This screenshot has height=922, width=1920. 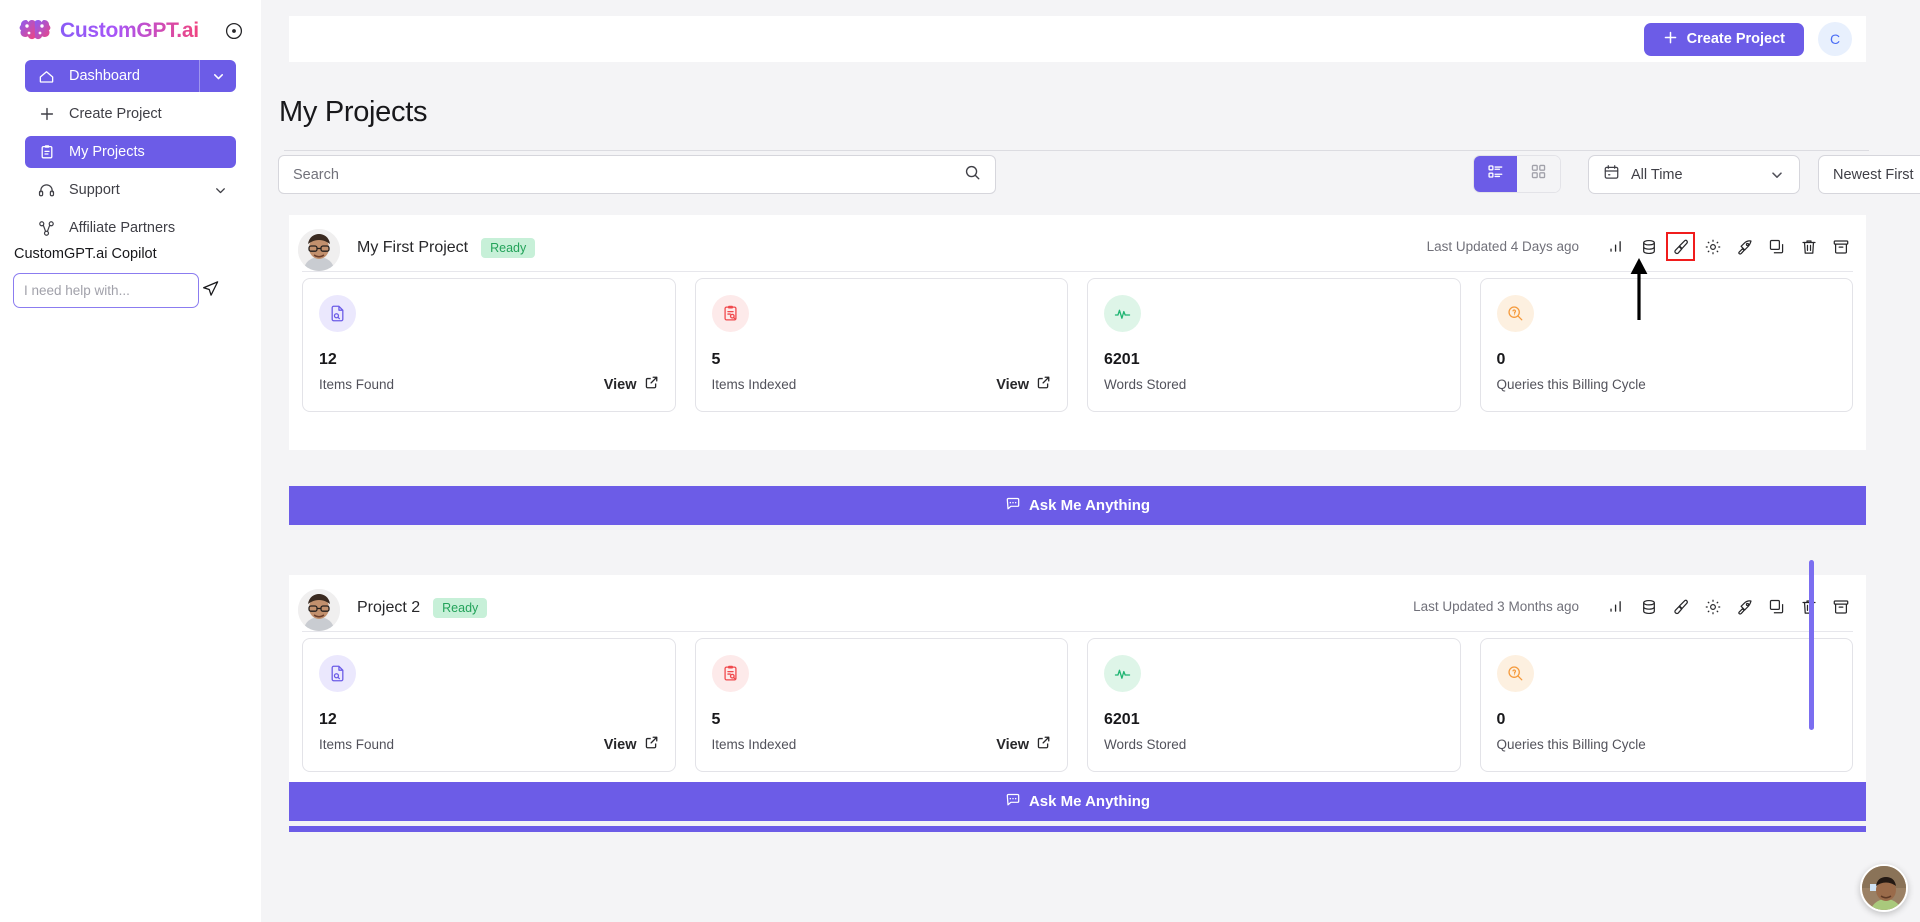 I want to click on view-toggle, so click(x=1517, y=174).